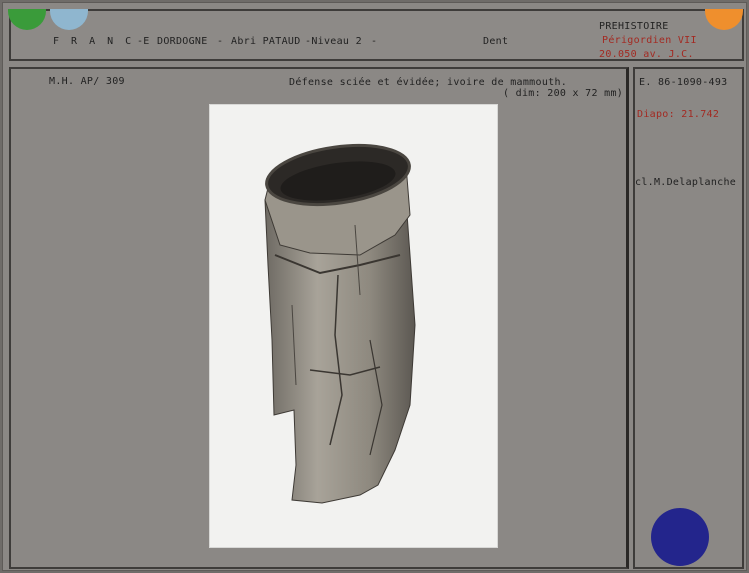 Image resolution: width=749 pixels, height=573 pixels. I want to click on reference-number: M.H. AP/ 309, so click(87, 81).